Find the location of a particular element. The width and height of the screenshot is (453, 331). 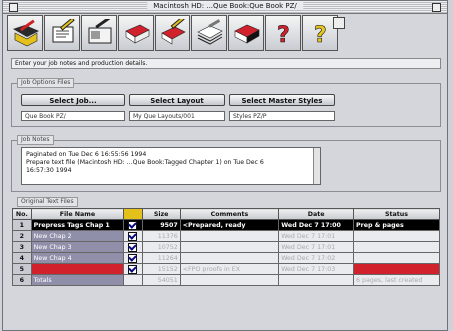

table-row: 3 New Chap 3 10752 Wed Dec 7 17:01 is located at coordinates (226, 247).